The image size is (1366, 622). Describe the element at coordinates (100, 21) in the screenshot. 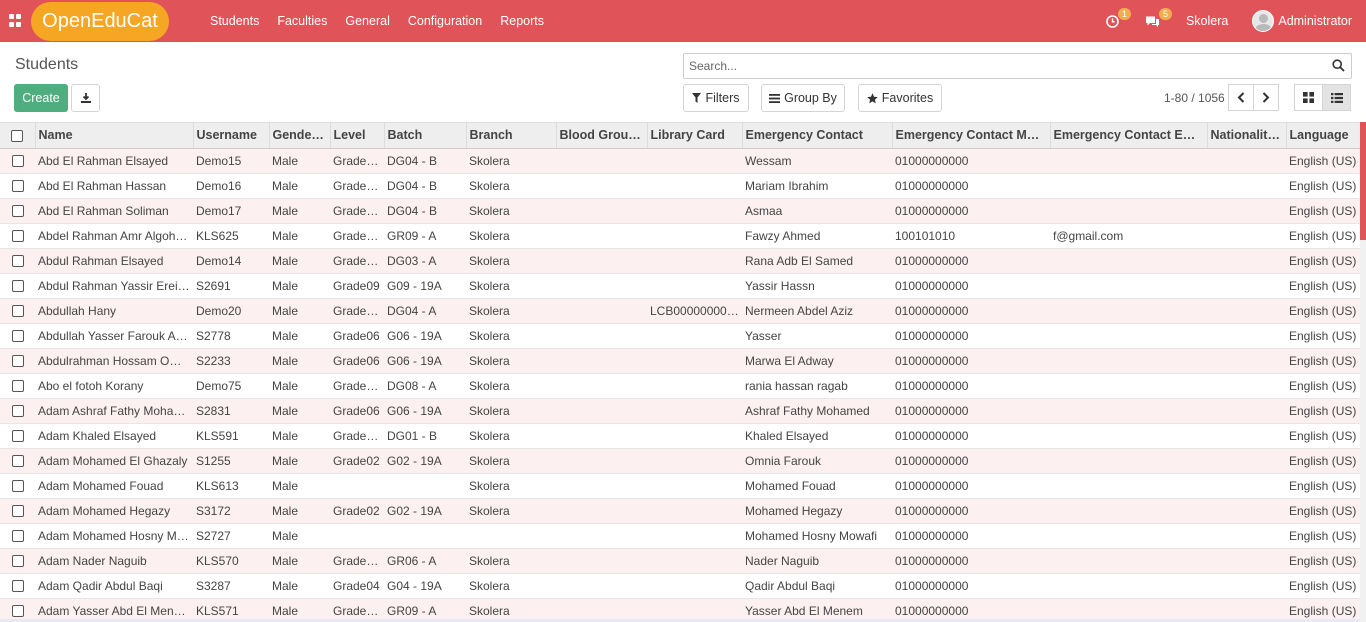

I see `brand-logo: OpenEduCat` at that location.